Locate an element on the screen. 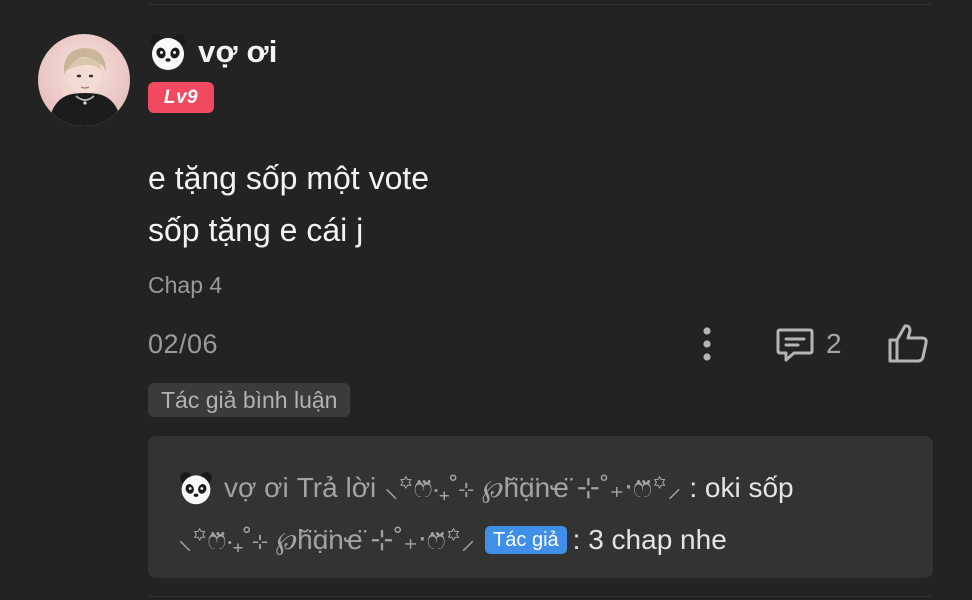  level-badge: Lv9 is located at coordinates (181, 97).